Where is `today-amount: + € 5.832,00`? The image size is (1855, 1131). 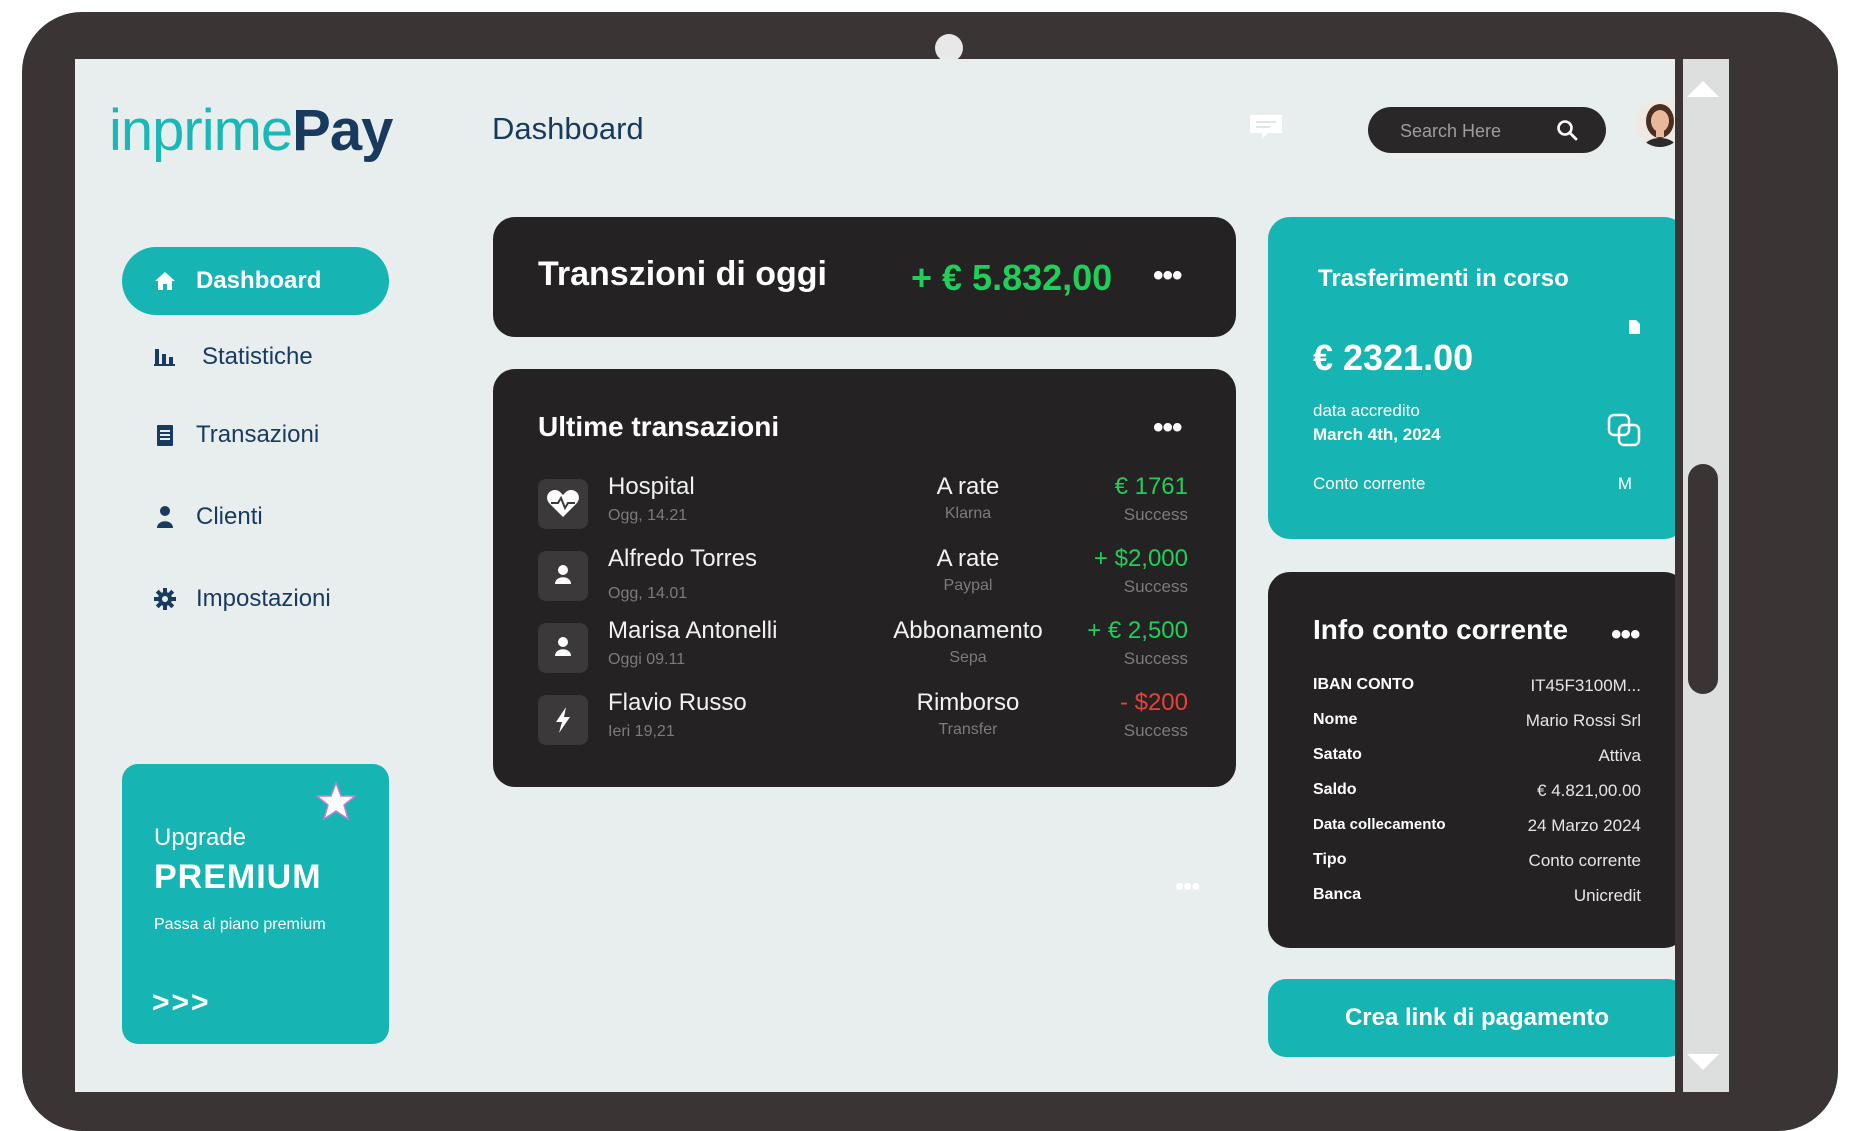
today-amount: + € 5.832,00 is located at coordinates (1012, 277).